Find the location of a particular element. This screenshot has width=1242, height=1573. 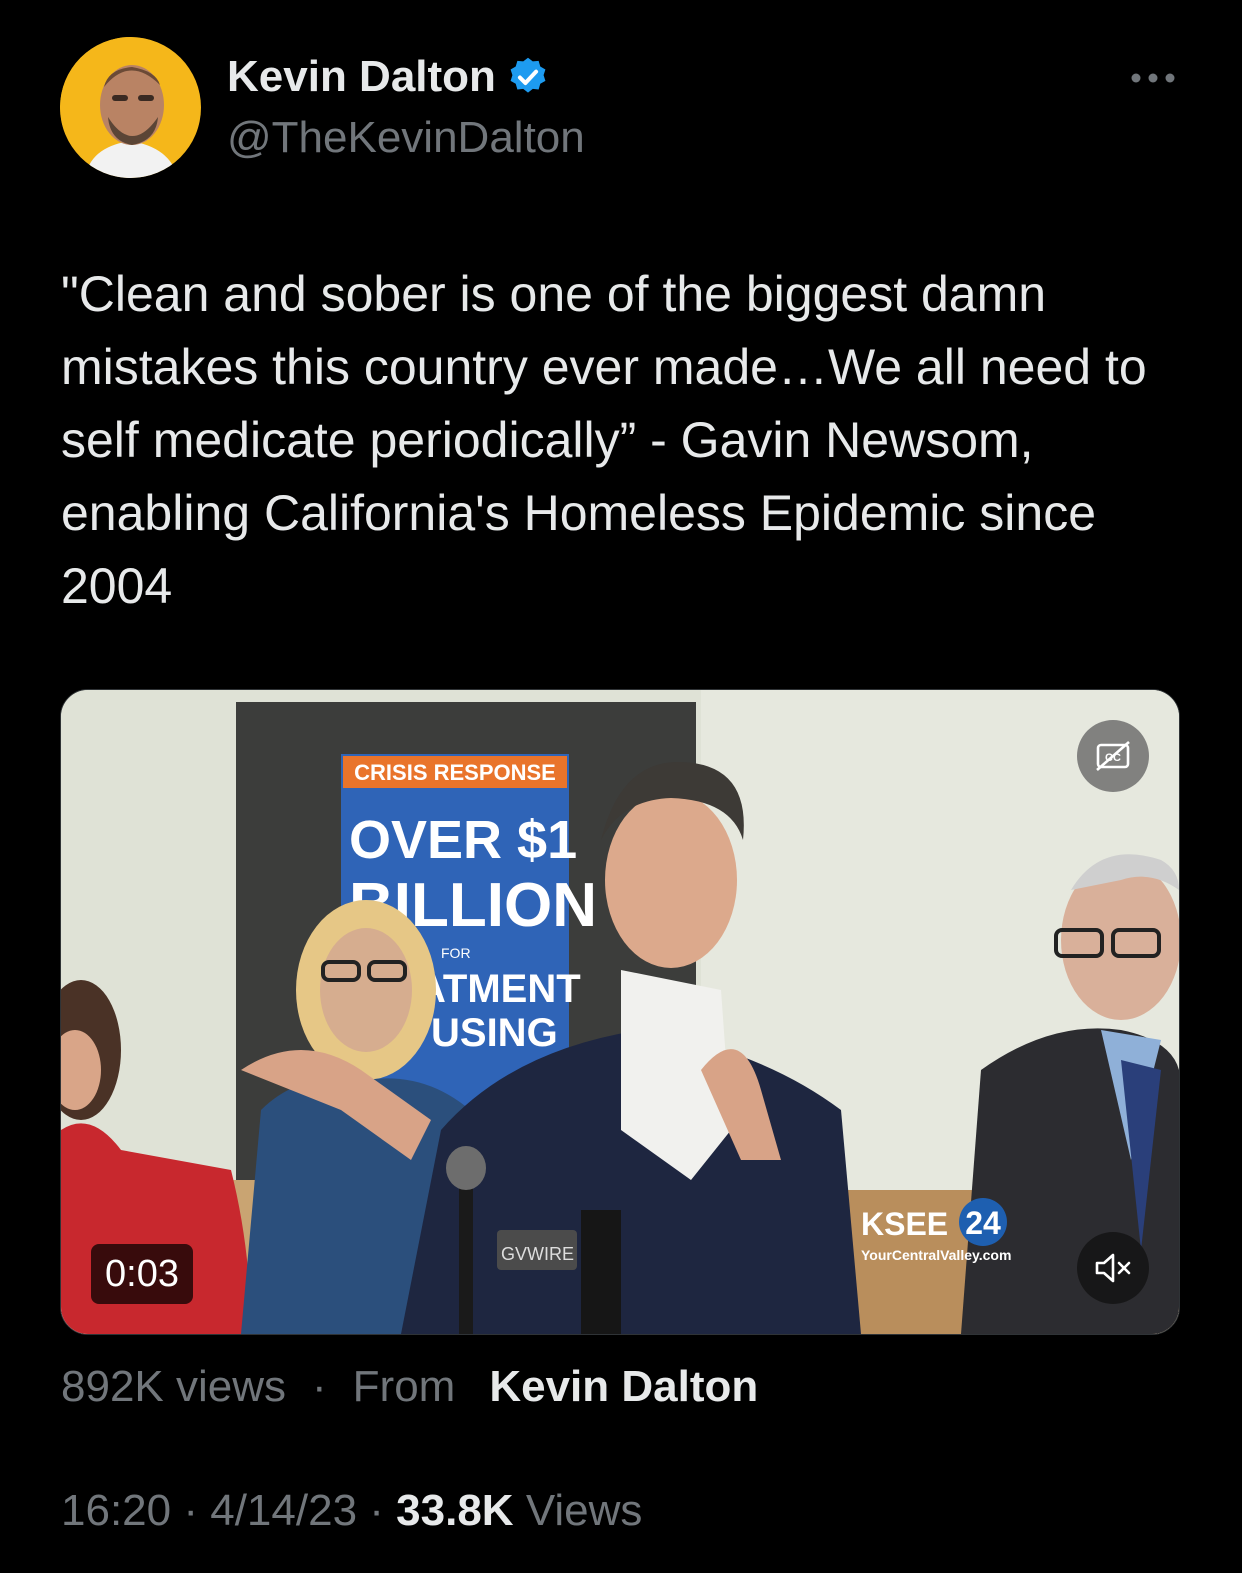

video-meta-row: 892K views · From Kevin Dalton is located at coordinates (409, 1387).